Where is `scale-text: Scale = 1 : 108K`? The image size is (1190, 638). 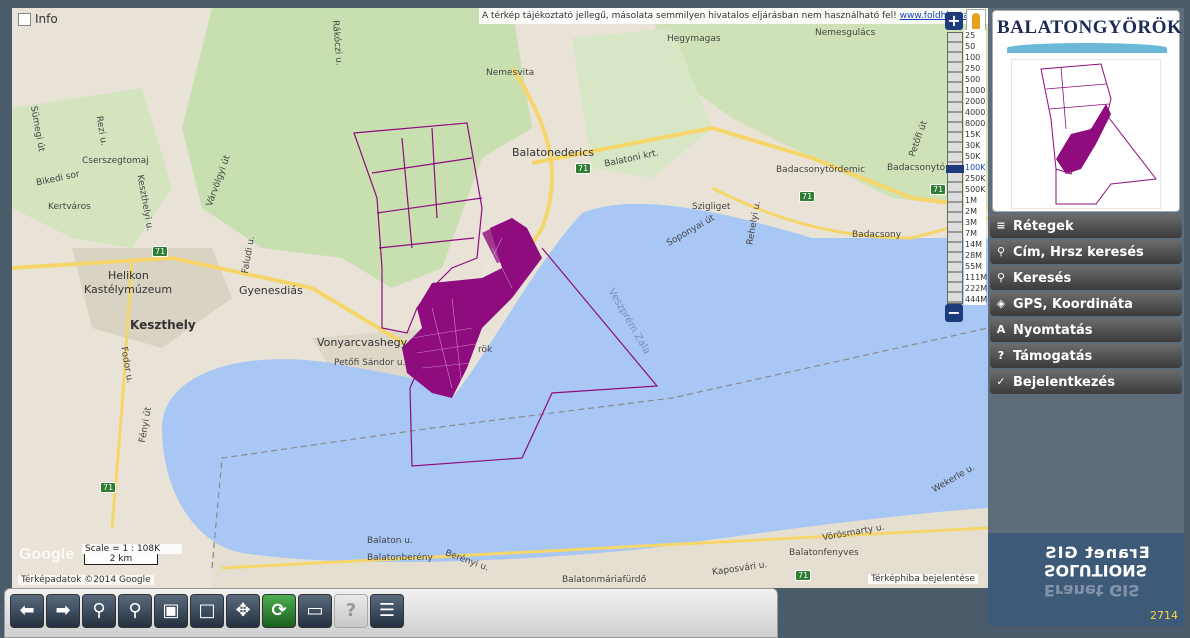 scale-text: Scale = 1 : 108K is located at coordinates (132, 549).